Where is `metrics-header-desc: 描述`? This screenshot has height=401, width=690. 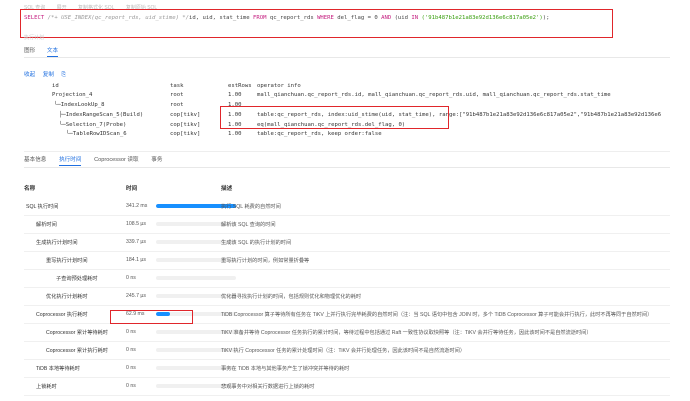 metrics-header-desc: 描述 is located at coordinates (227, 189).